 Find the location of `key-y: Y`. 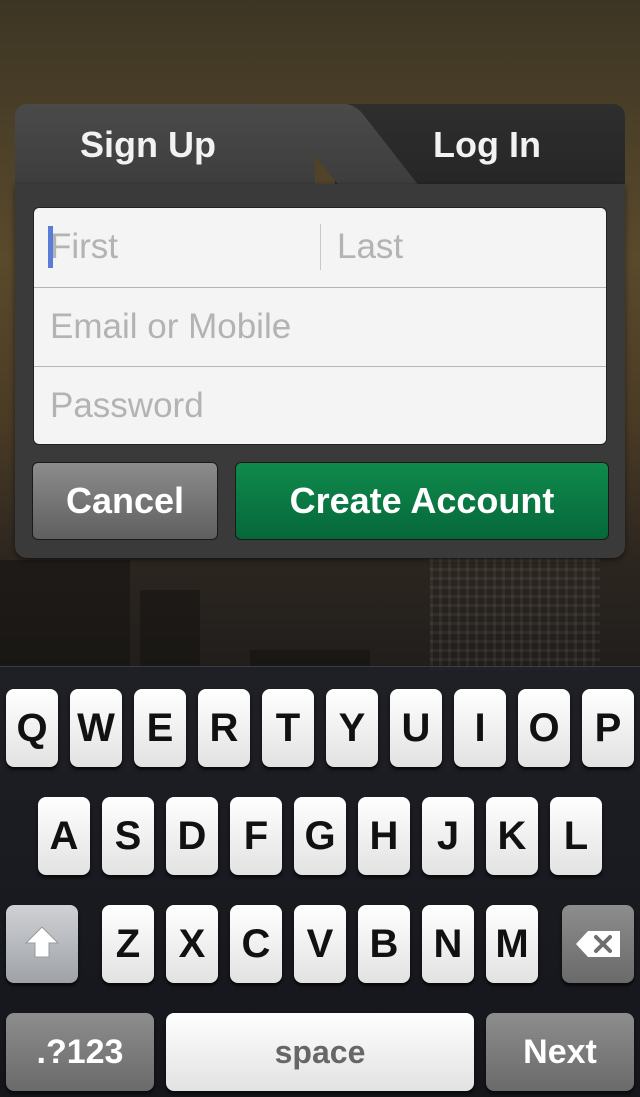

key-y: Y is located at coordinates (352, 728).